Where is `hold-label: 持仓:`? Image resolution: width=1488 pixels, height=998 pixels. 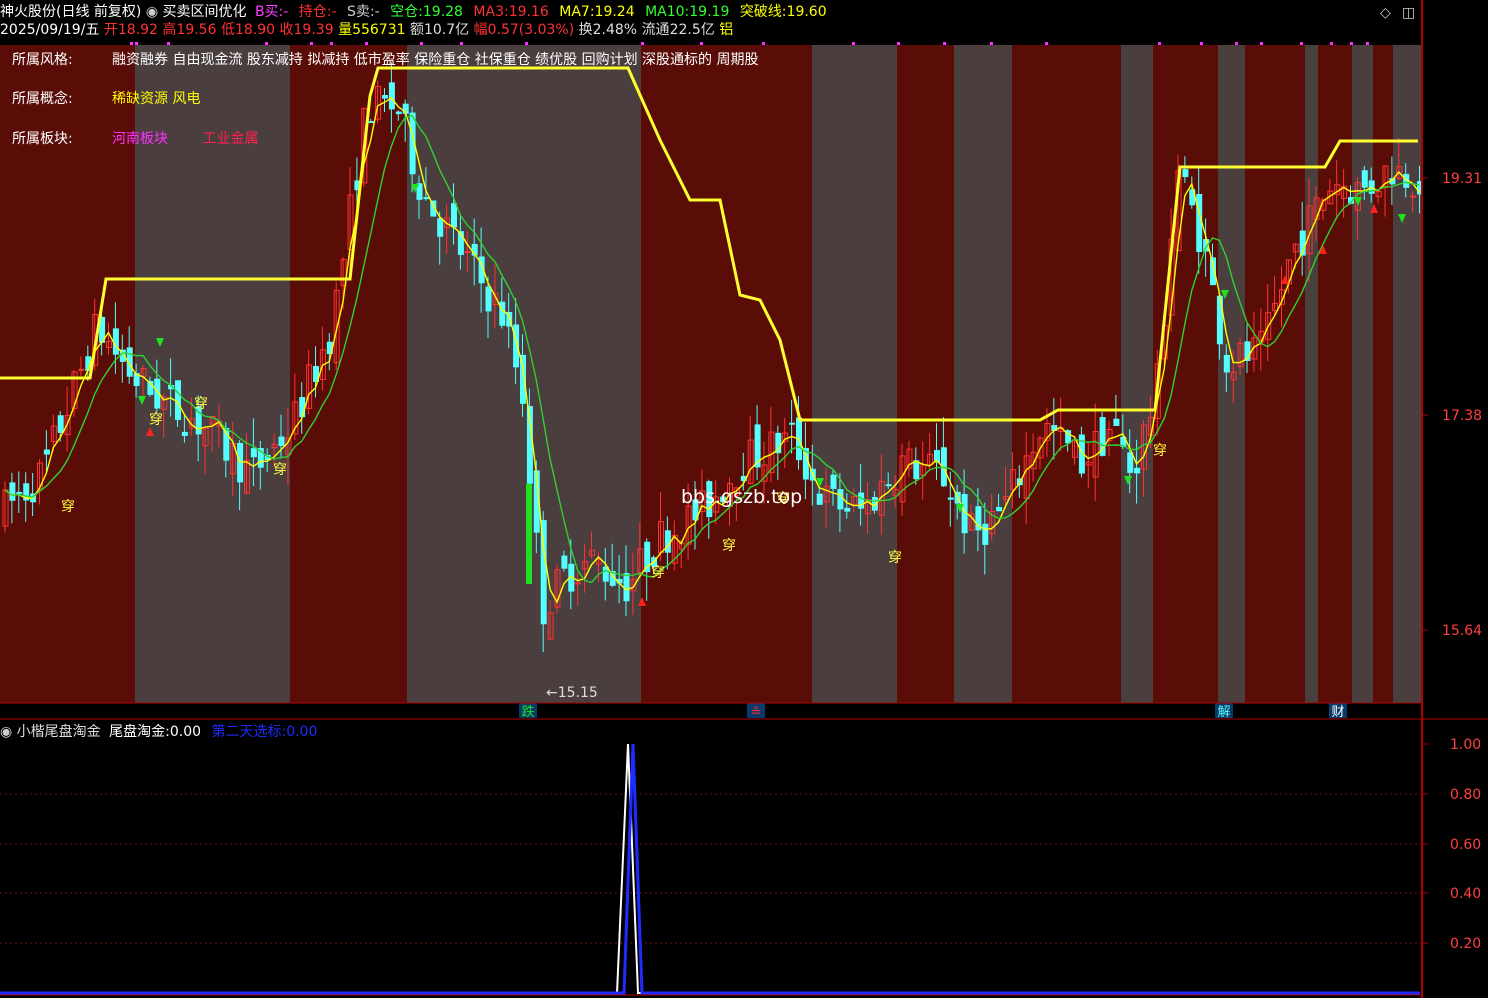 hold-label: 持仓: is located at coordinates (315, 12).